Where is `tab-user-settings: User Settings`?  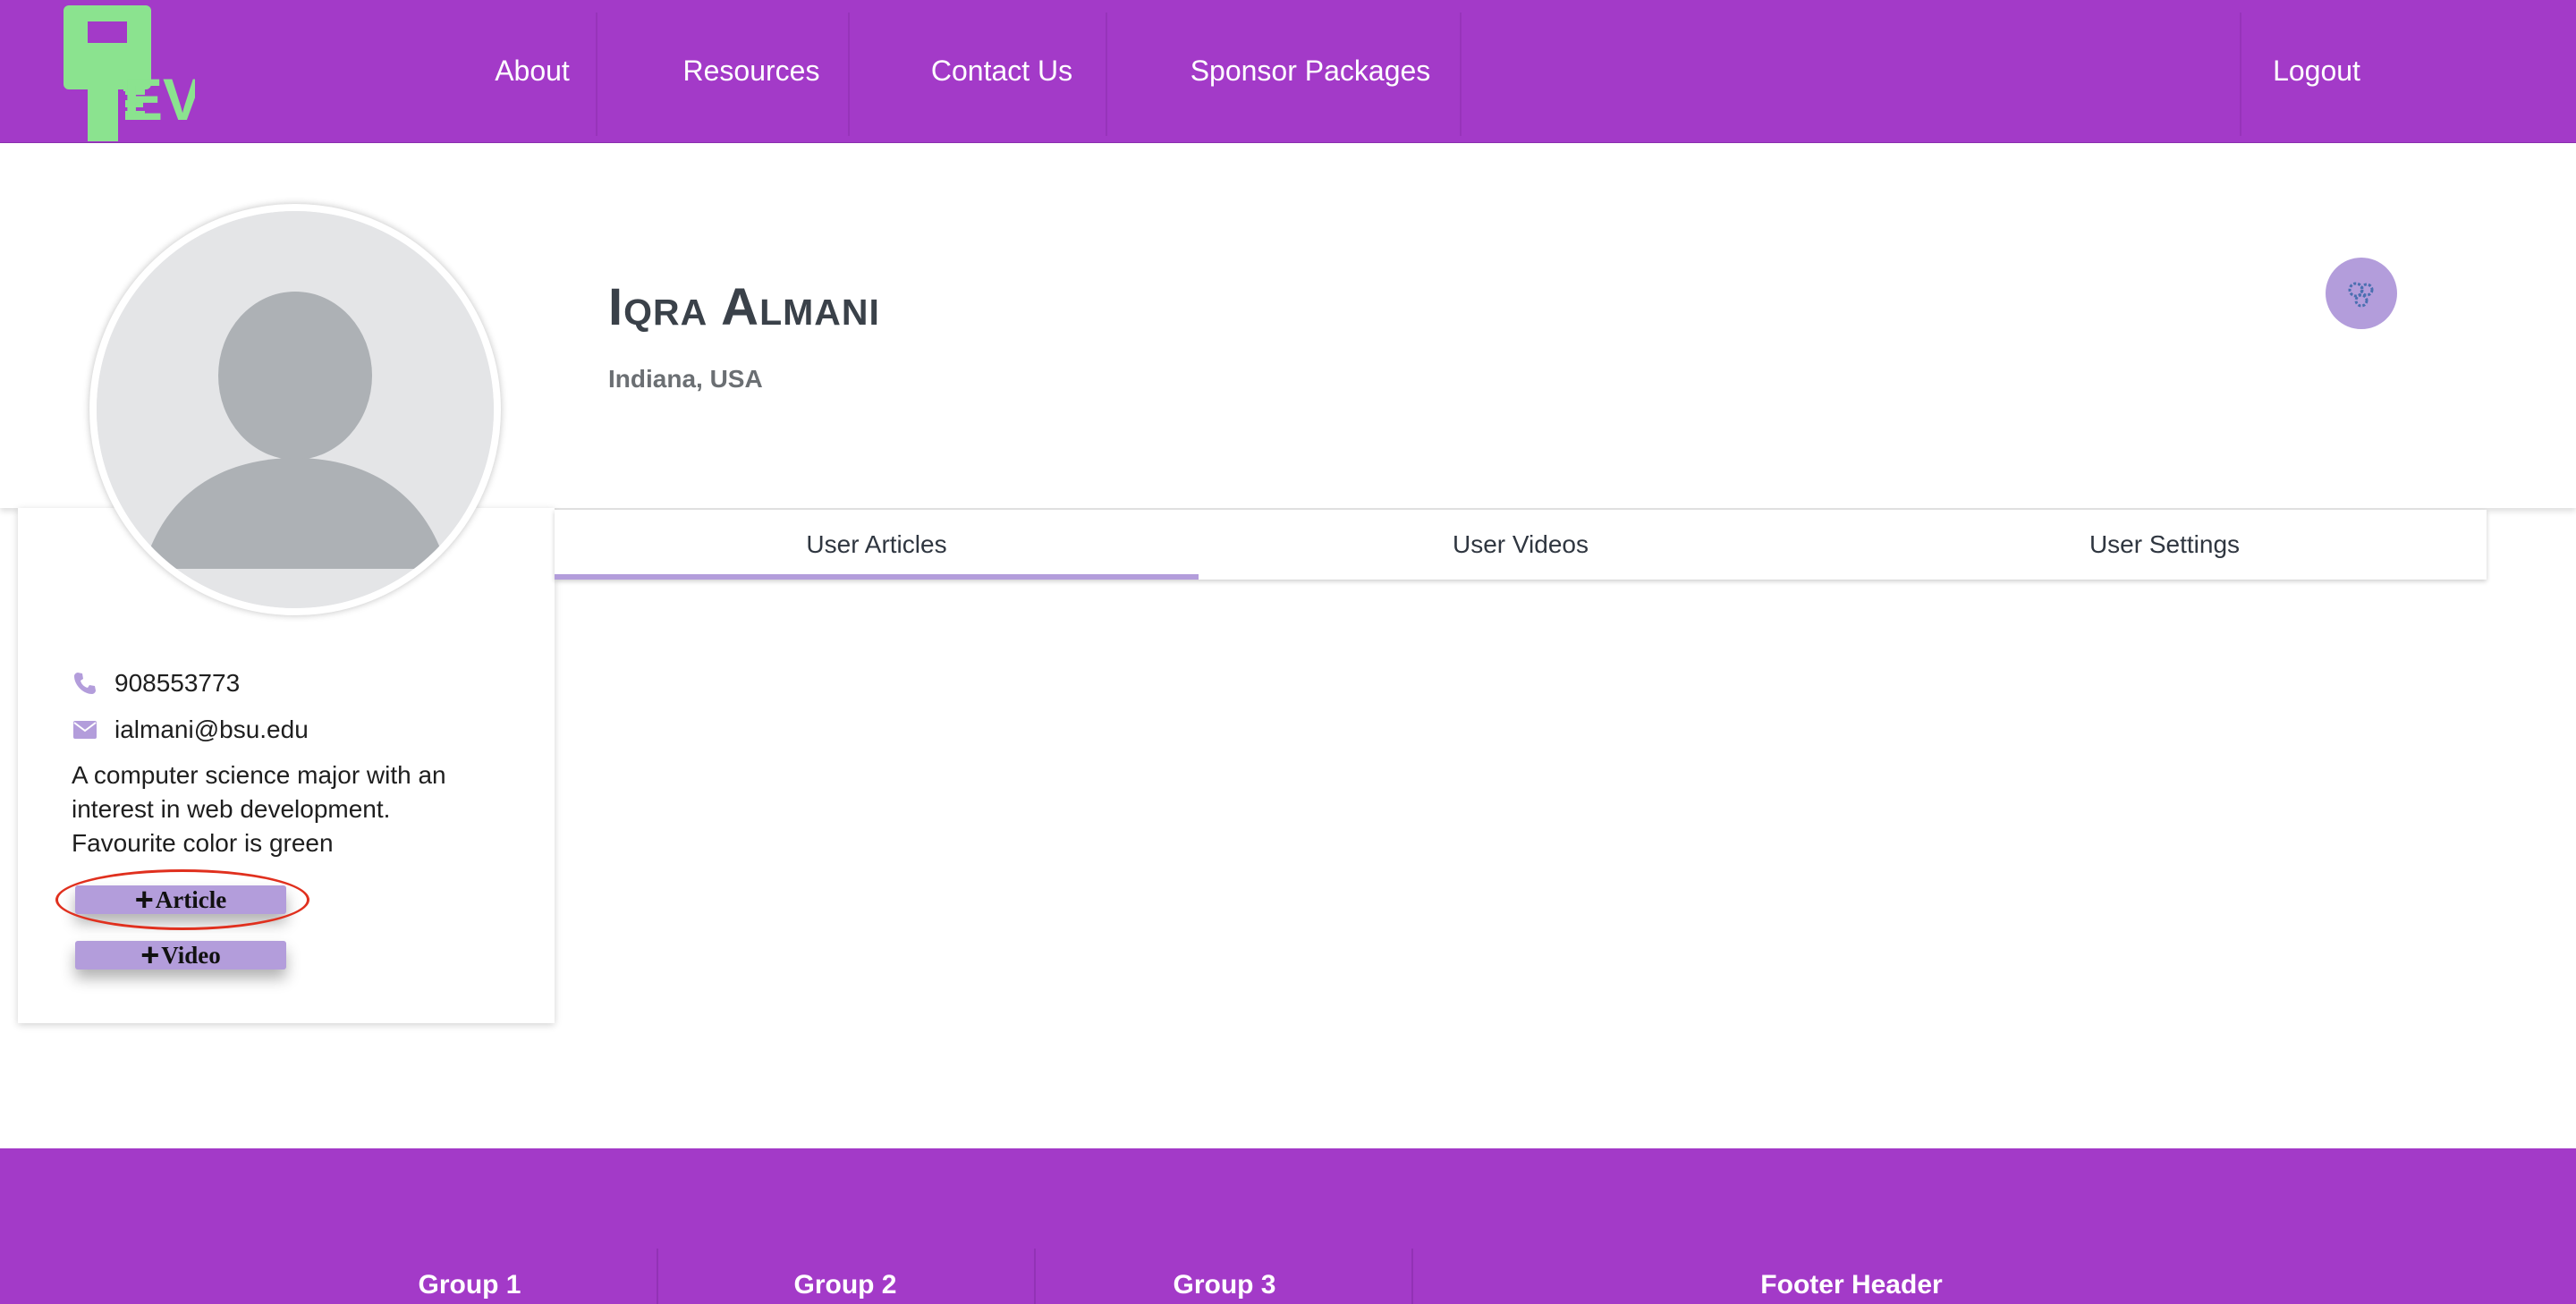 tab-user-settings: User Settings is located at coordinates (2165, 545).